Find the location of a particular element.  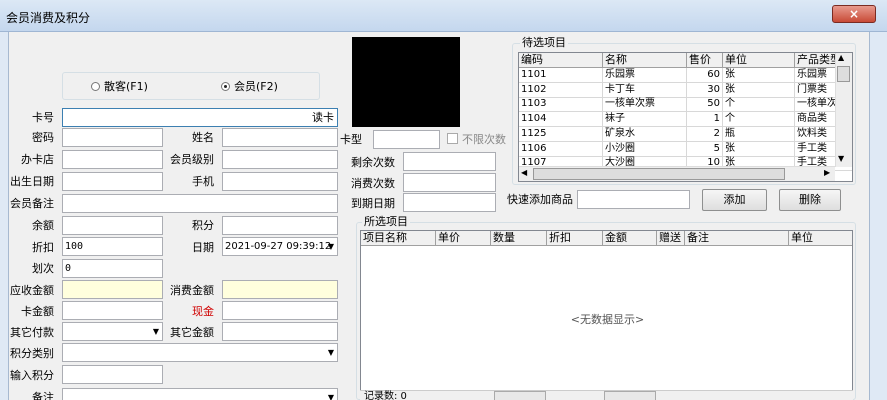

card-no-label: 卡号 is located at coordinates (43, 117).